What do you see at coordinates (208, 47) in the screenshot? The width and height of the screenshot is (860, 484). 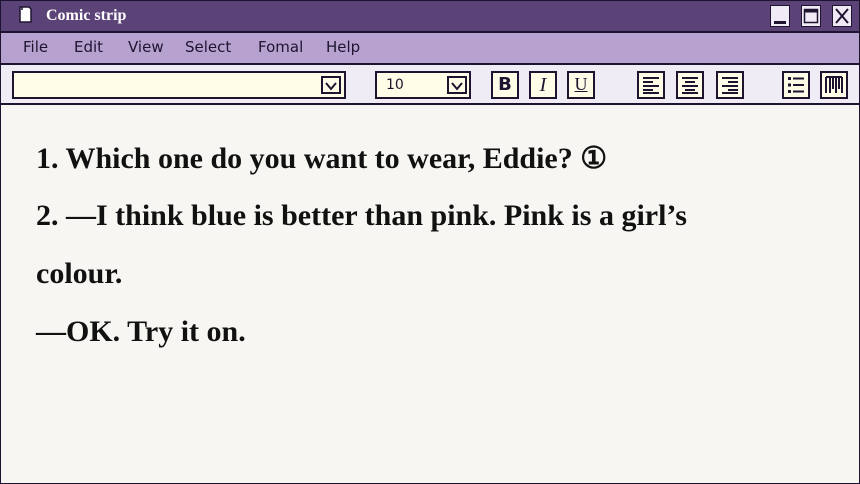 I see `menu-select: Select` at bounding box center [208, 47].